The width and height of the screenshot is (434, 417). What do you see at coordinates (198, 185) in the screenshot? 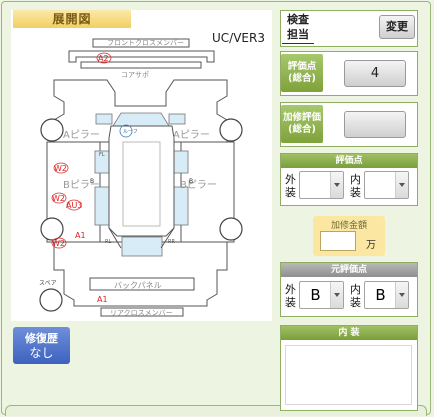
I see `b-pillar-right-label: Bピラー` at bounding box center [198, 185].